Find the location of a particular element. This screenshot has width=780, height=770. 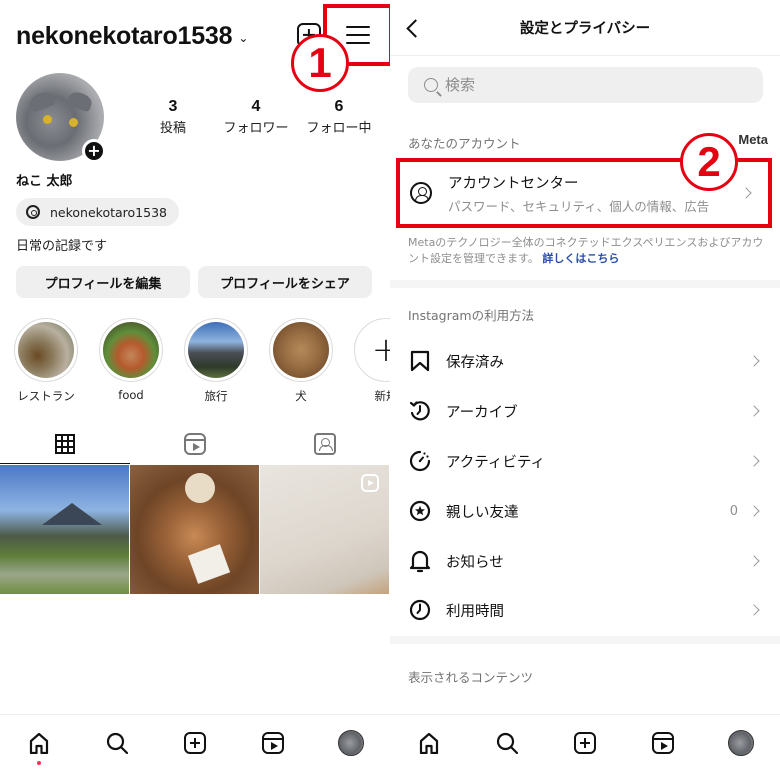

grid-icon is located at coordinates (65, 444).